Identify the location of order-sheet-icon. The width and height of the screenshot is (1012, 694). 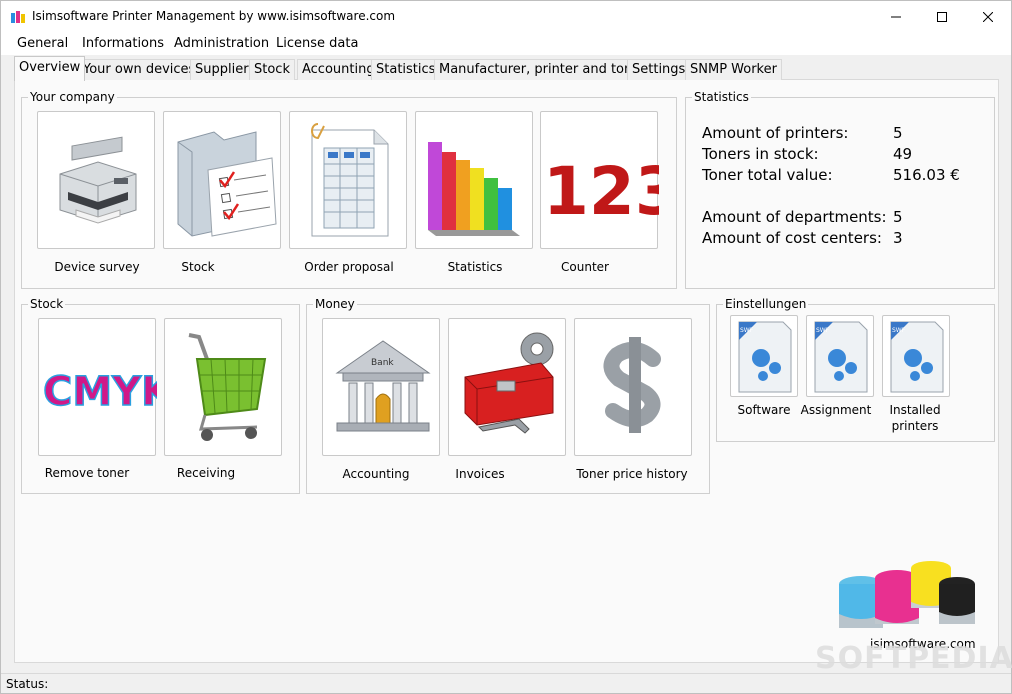
(350, 180).